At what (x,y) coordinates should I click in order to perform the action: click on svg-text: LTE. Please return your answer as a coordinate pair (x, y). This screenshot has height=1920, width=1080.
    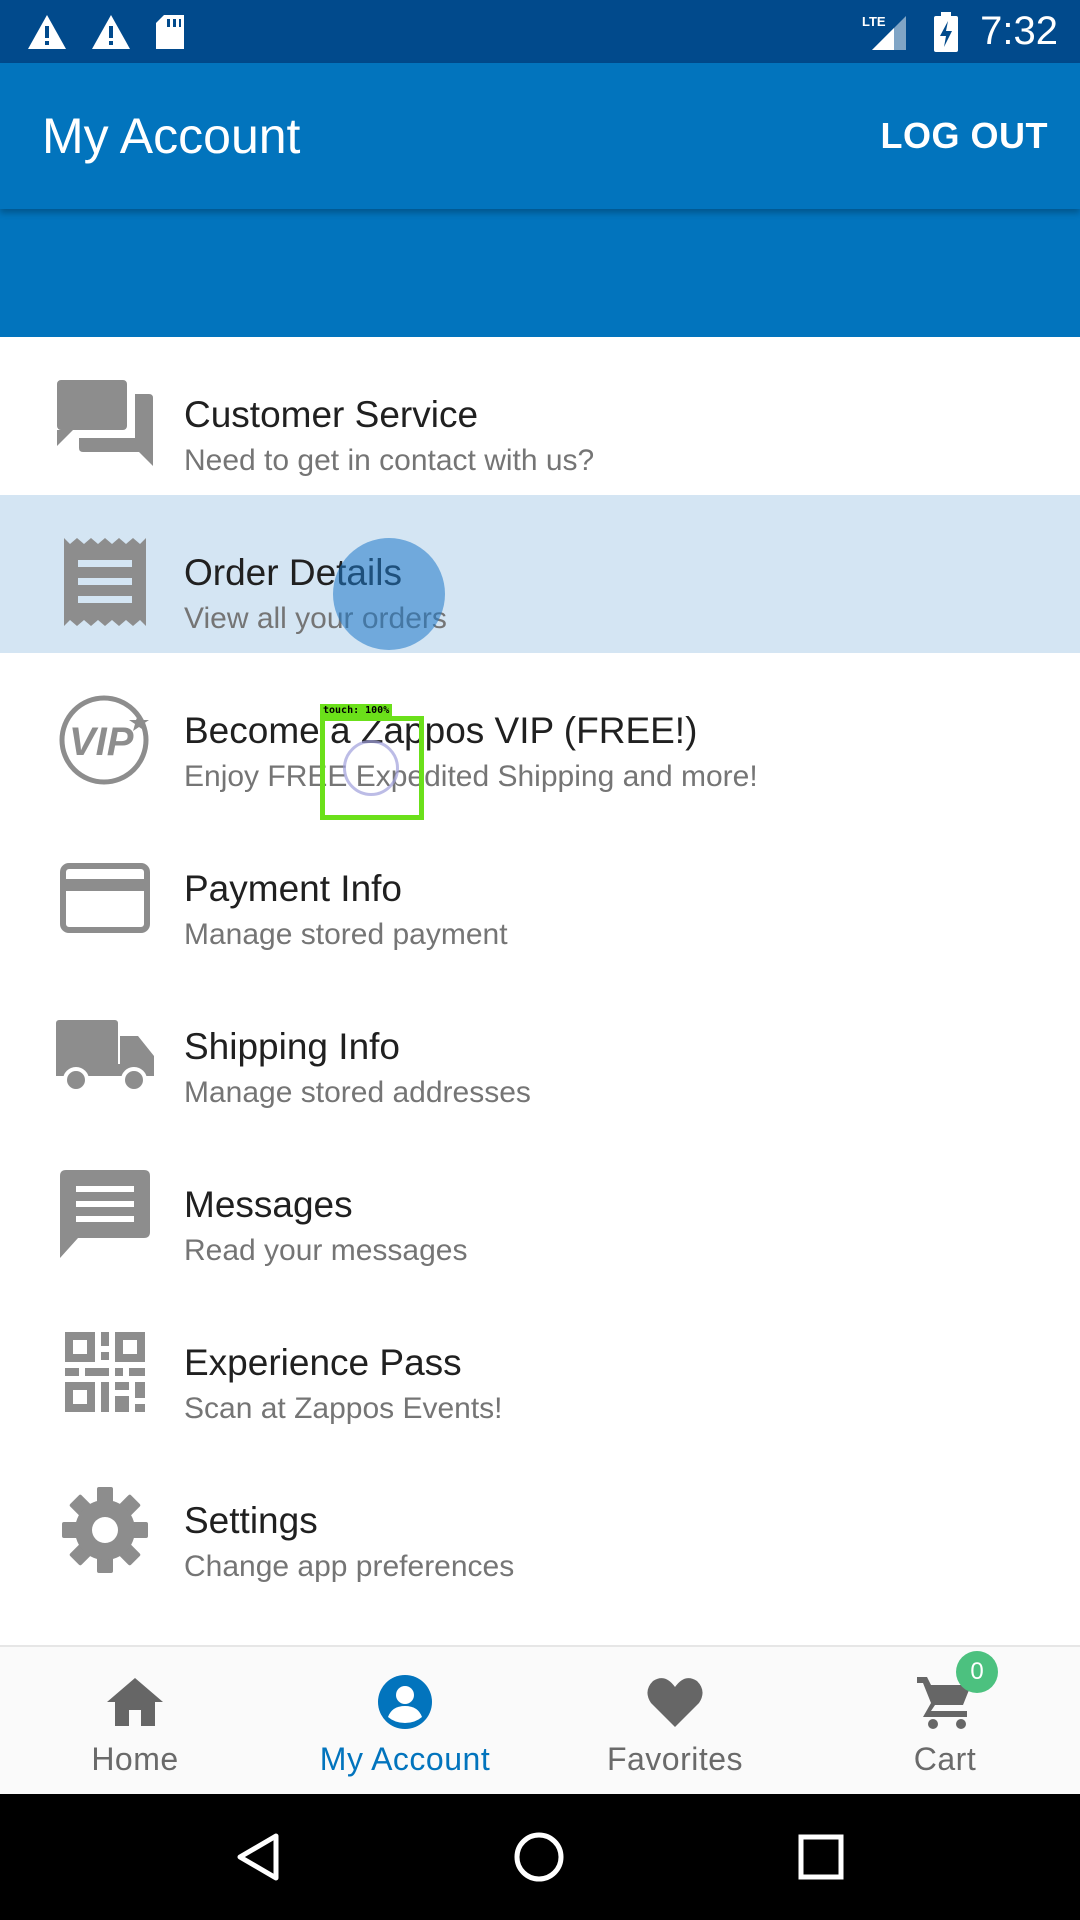
    Looking at the image, I should click on (874, 21).